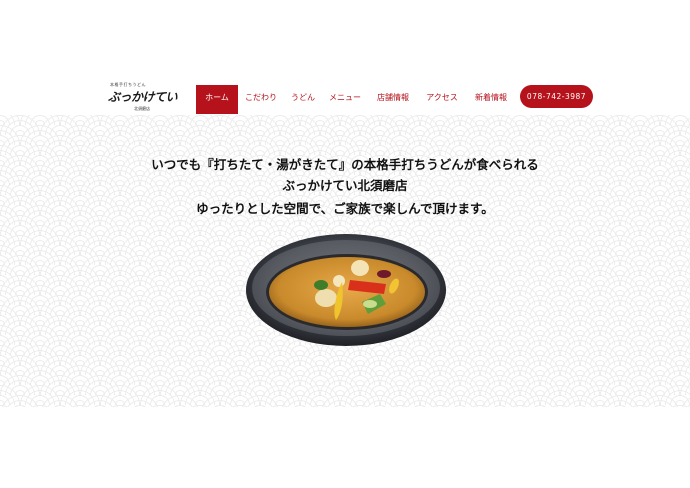  I want to click on logo-brand: ぶっかけてい, so click(143, 97).